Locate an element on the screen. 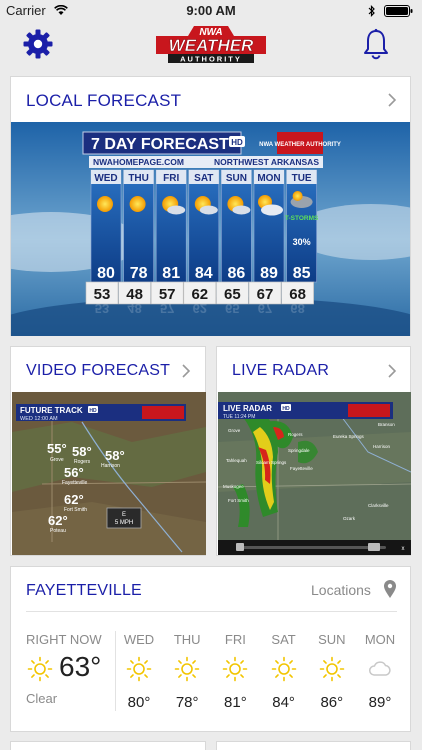 The width and height of the screenshot is (422, 750). radar-town-label: Ozark is located at coordinates (349, 518).